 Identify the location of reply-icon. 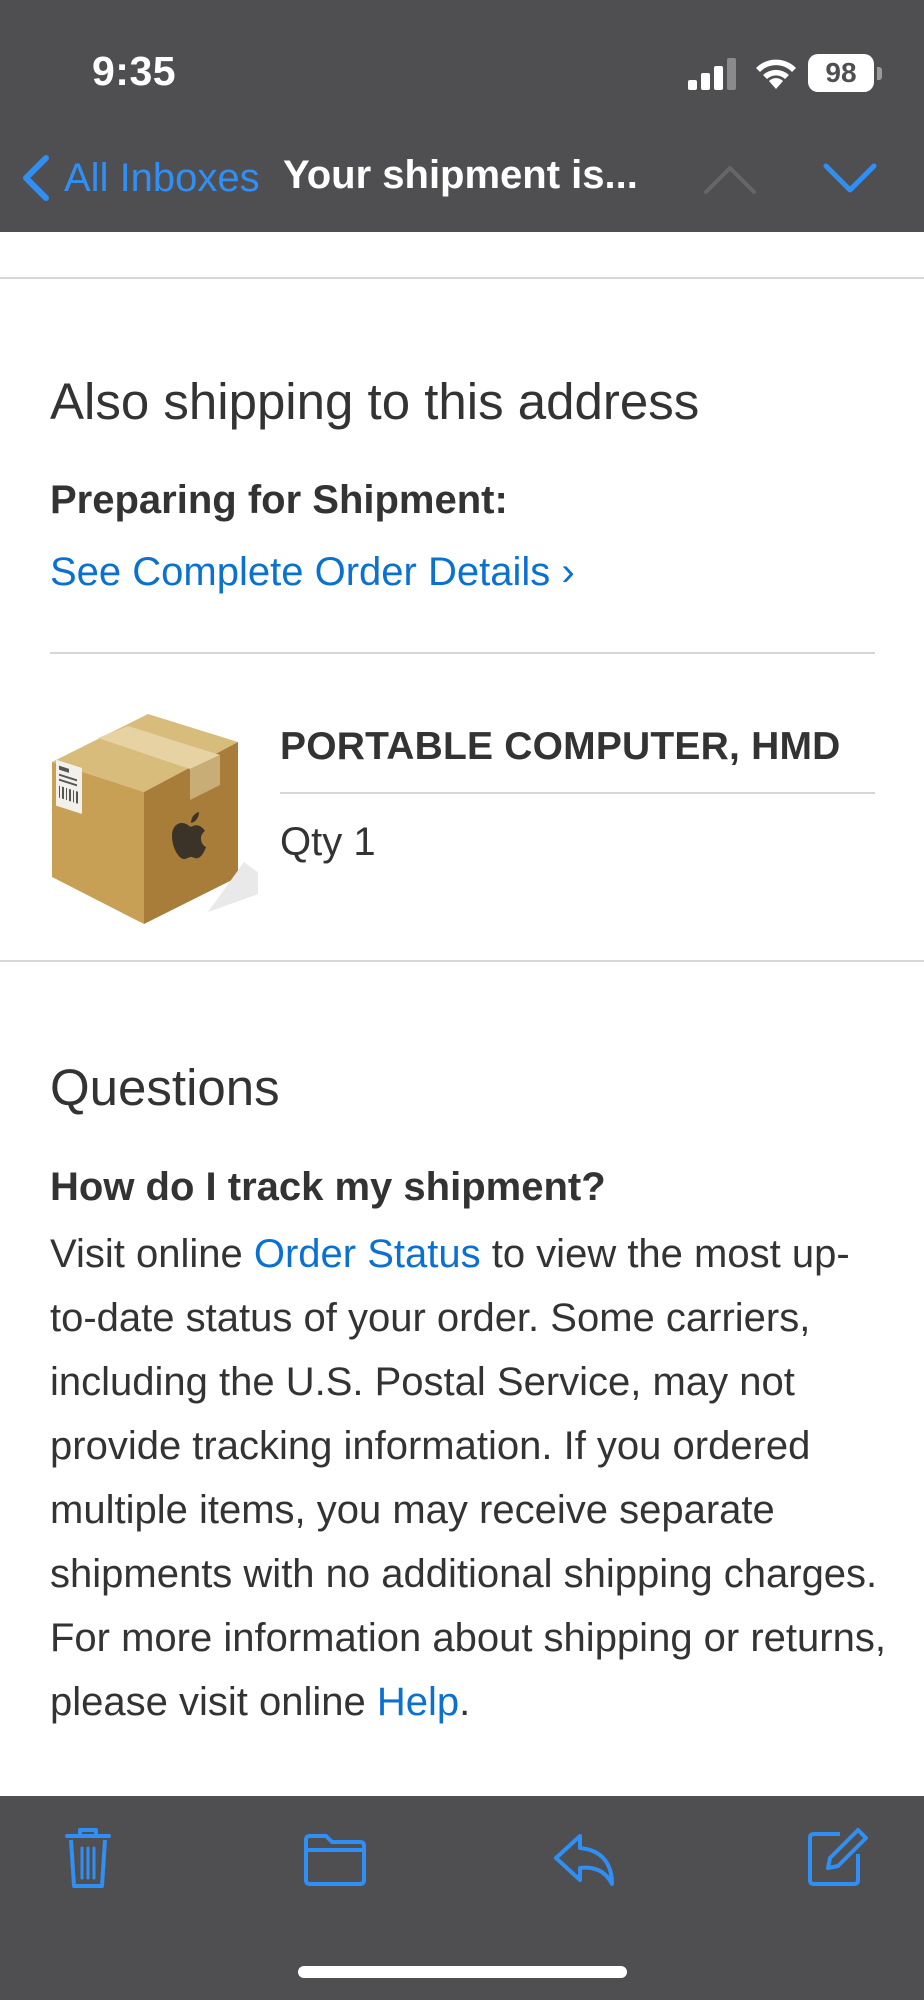
(584, 1860).